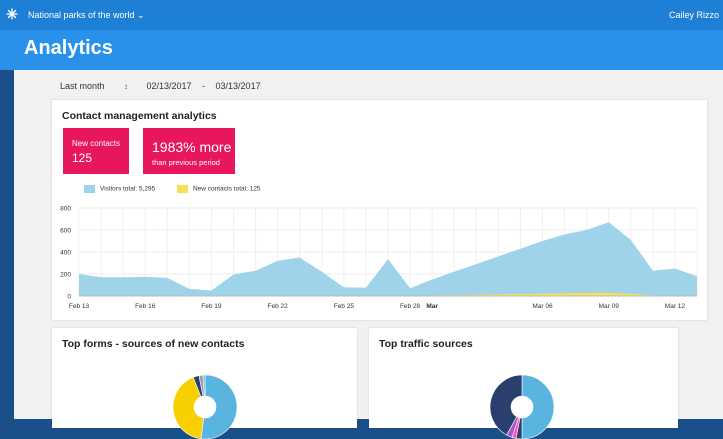  I want to click on new-contacts-value: 125, so click(82, 158).